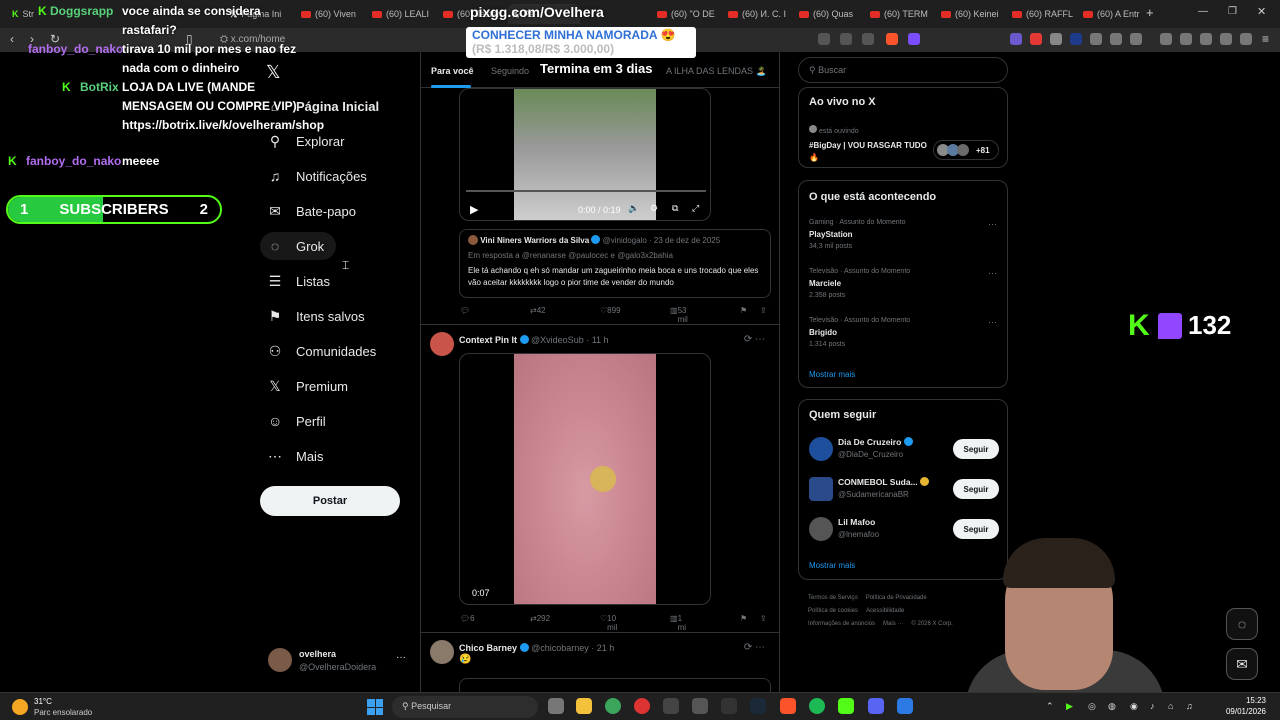 This screenshot has width=1280, height=720. I want to click on reply-icon: 💬︎, so click(465, 310).